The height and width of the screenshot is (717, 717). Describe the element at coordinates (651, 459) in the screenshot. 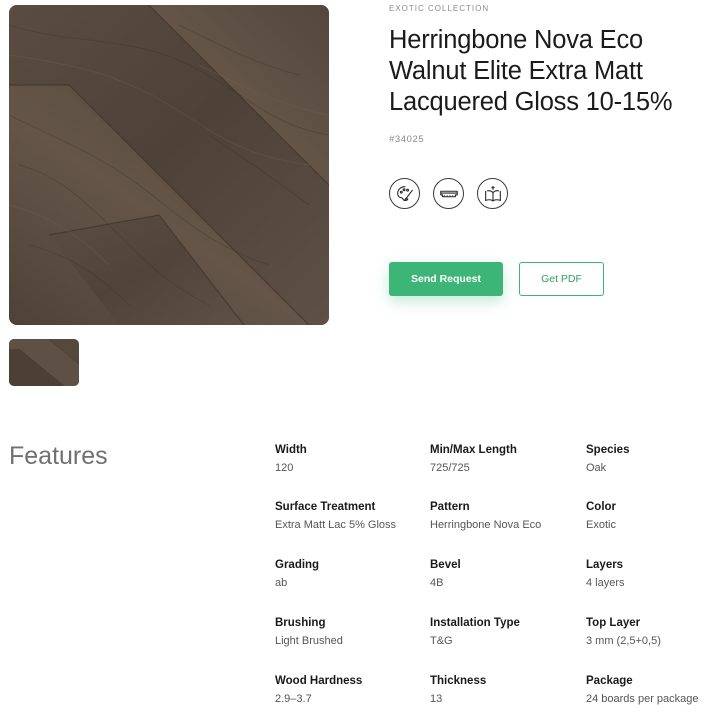

I see `feature-species: Species Oak` at that location.